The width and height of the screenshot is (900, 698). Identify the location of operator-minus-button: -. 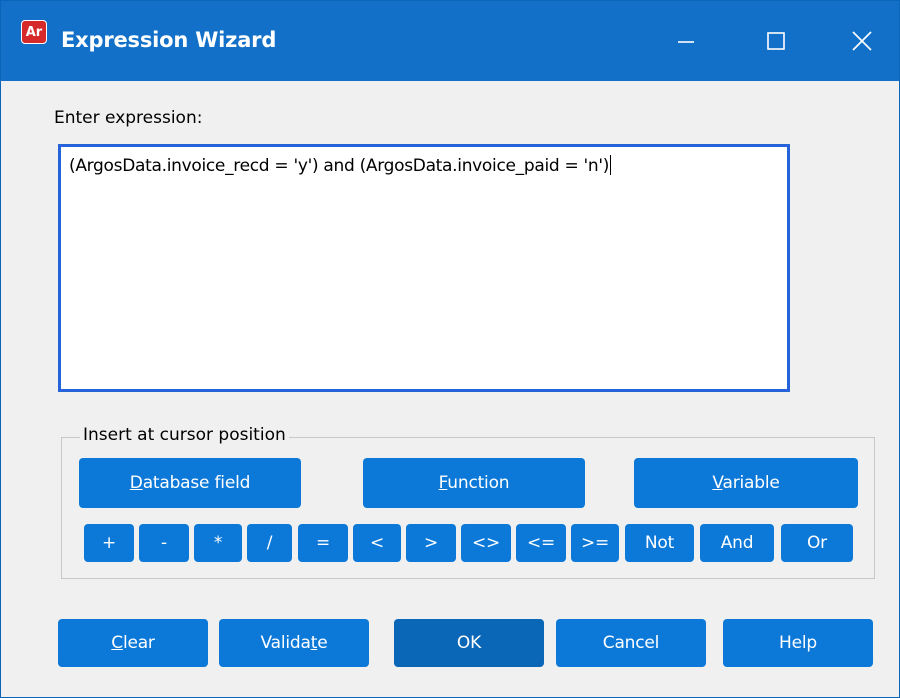
(164, 543).